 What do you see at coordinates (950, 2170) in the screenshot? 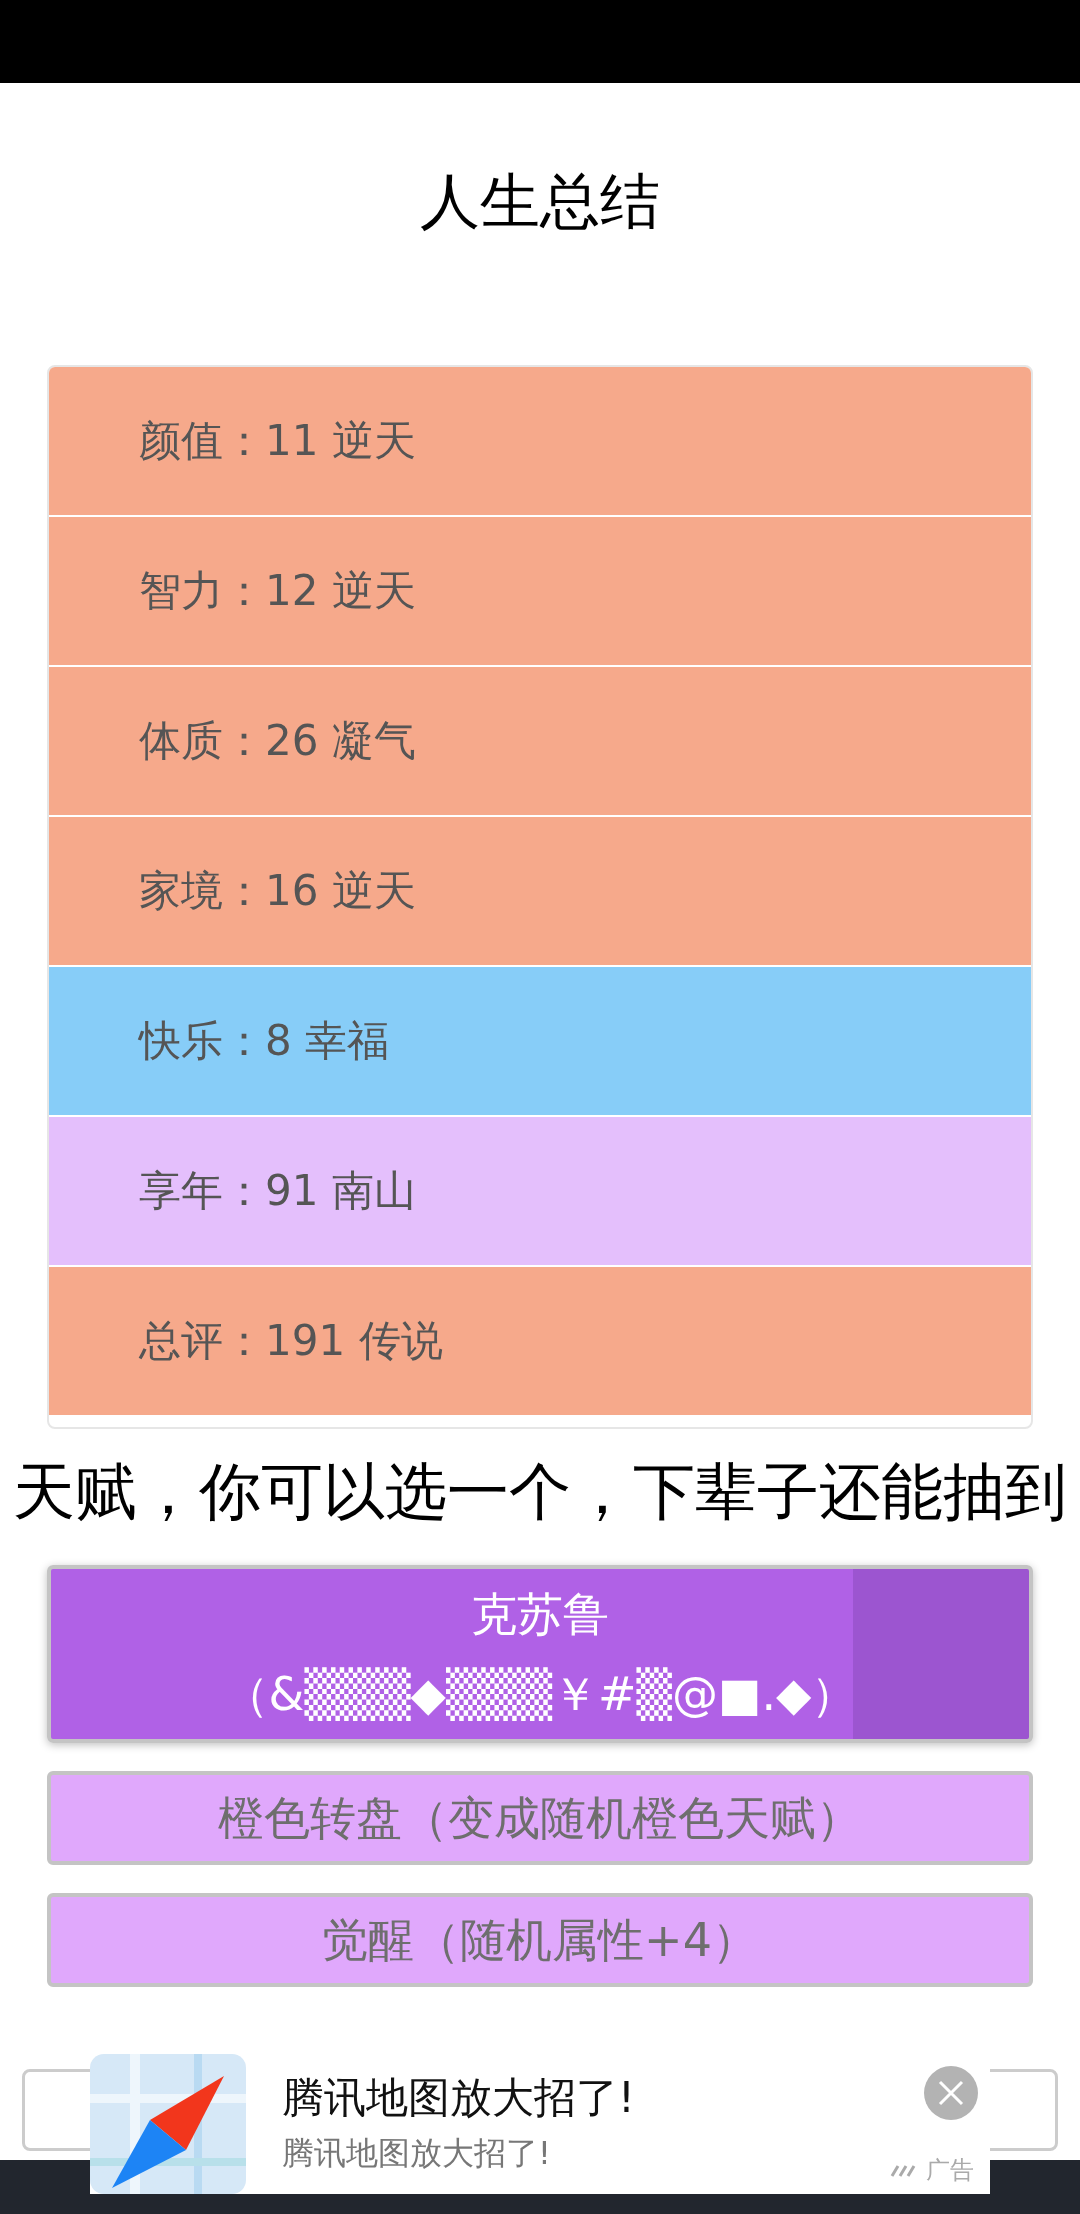
I see `ad-label: 广告` at bounding box center [950, 2170].